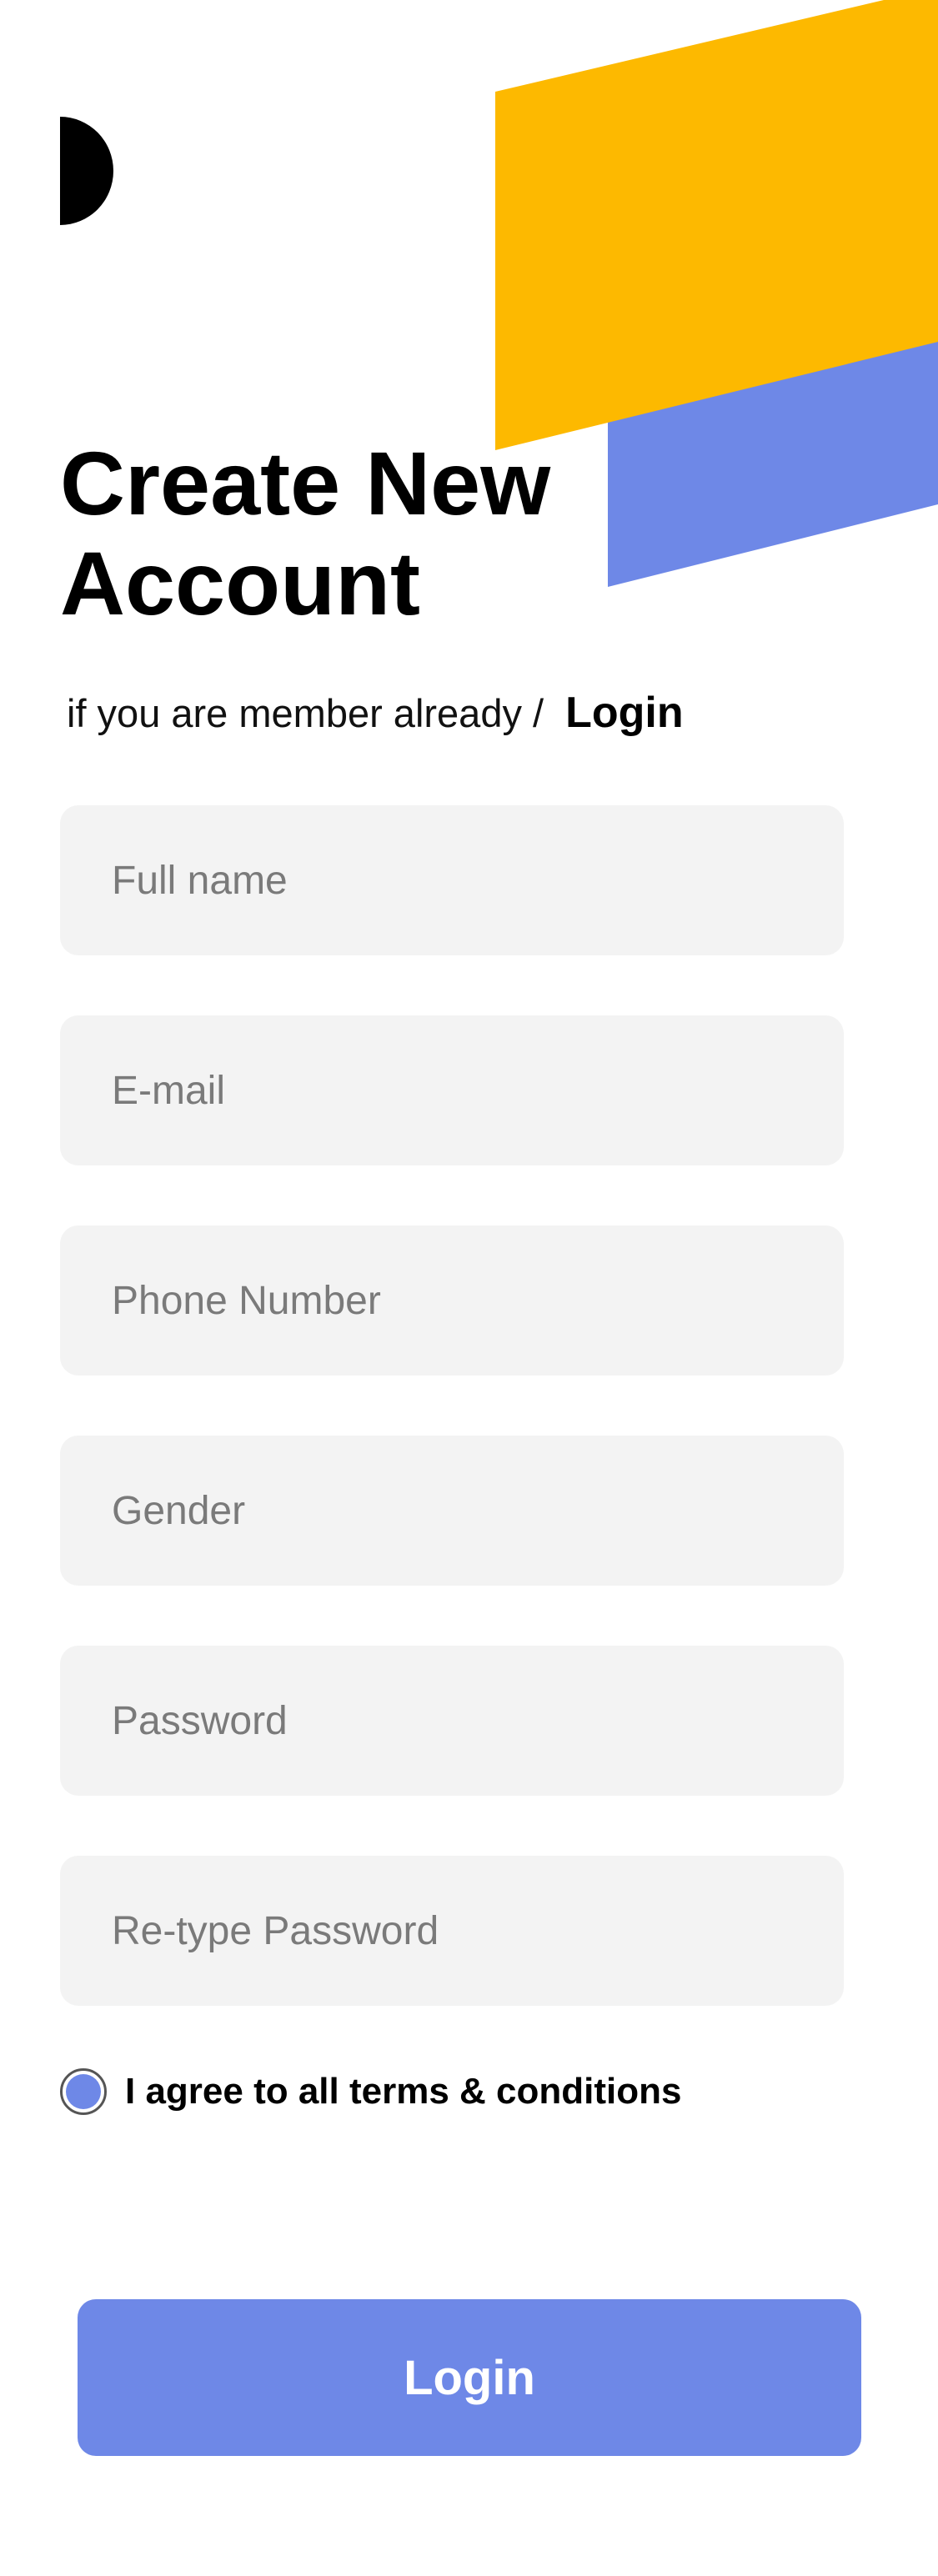 The width and height of the screenshot is (938, 2576). Describe the element at coordinates (452, 1721) in the screenshot. I see `password-input` at that location.